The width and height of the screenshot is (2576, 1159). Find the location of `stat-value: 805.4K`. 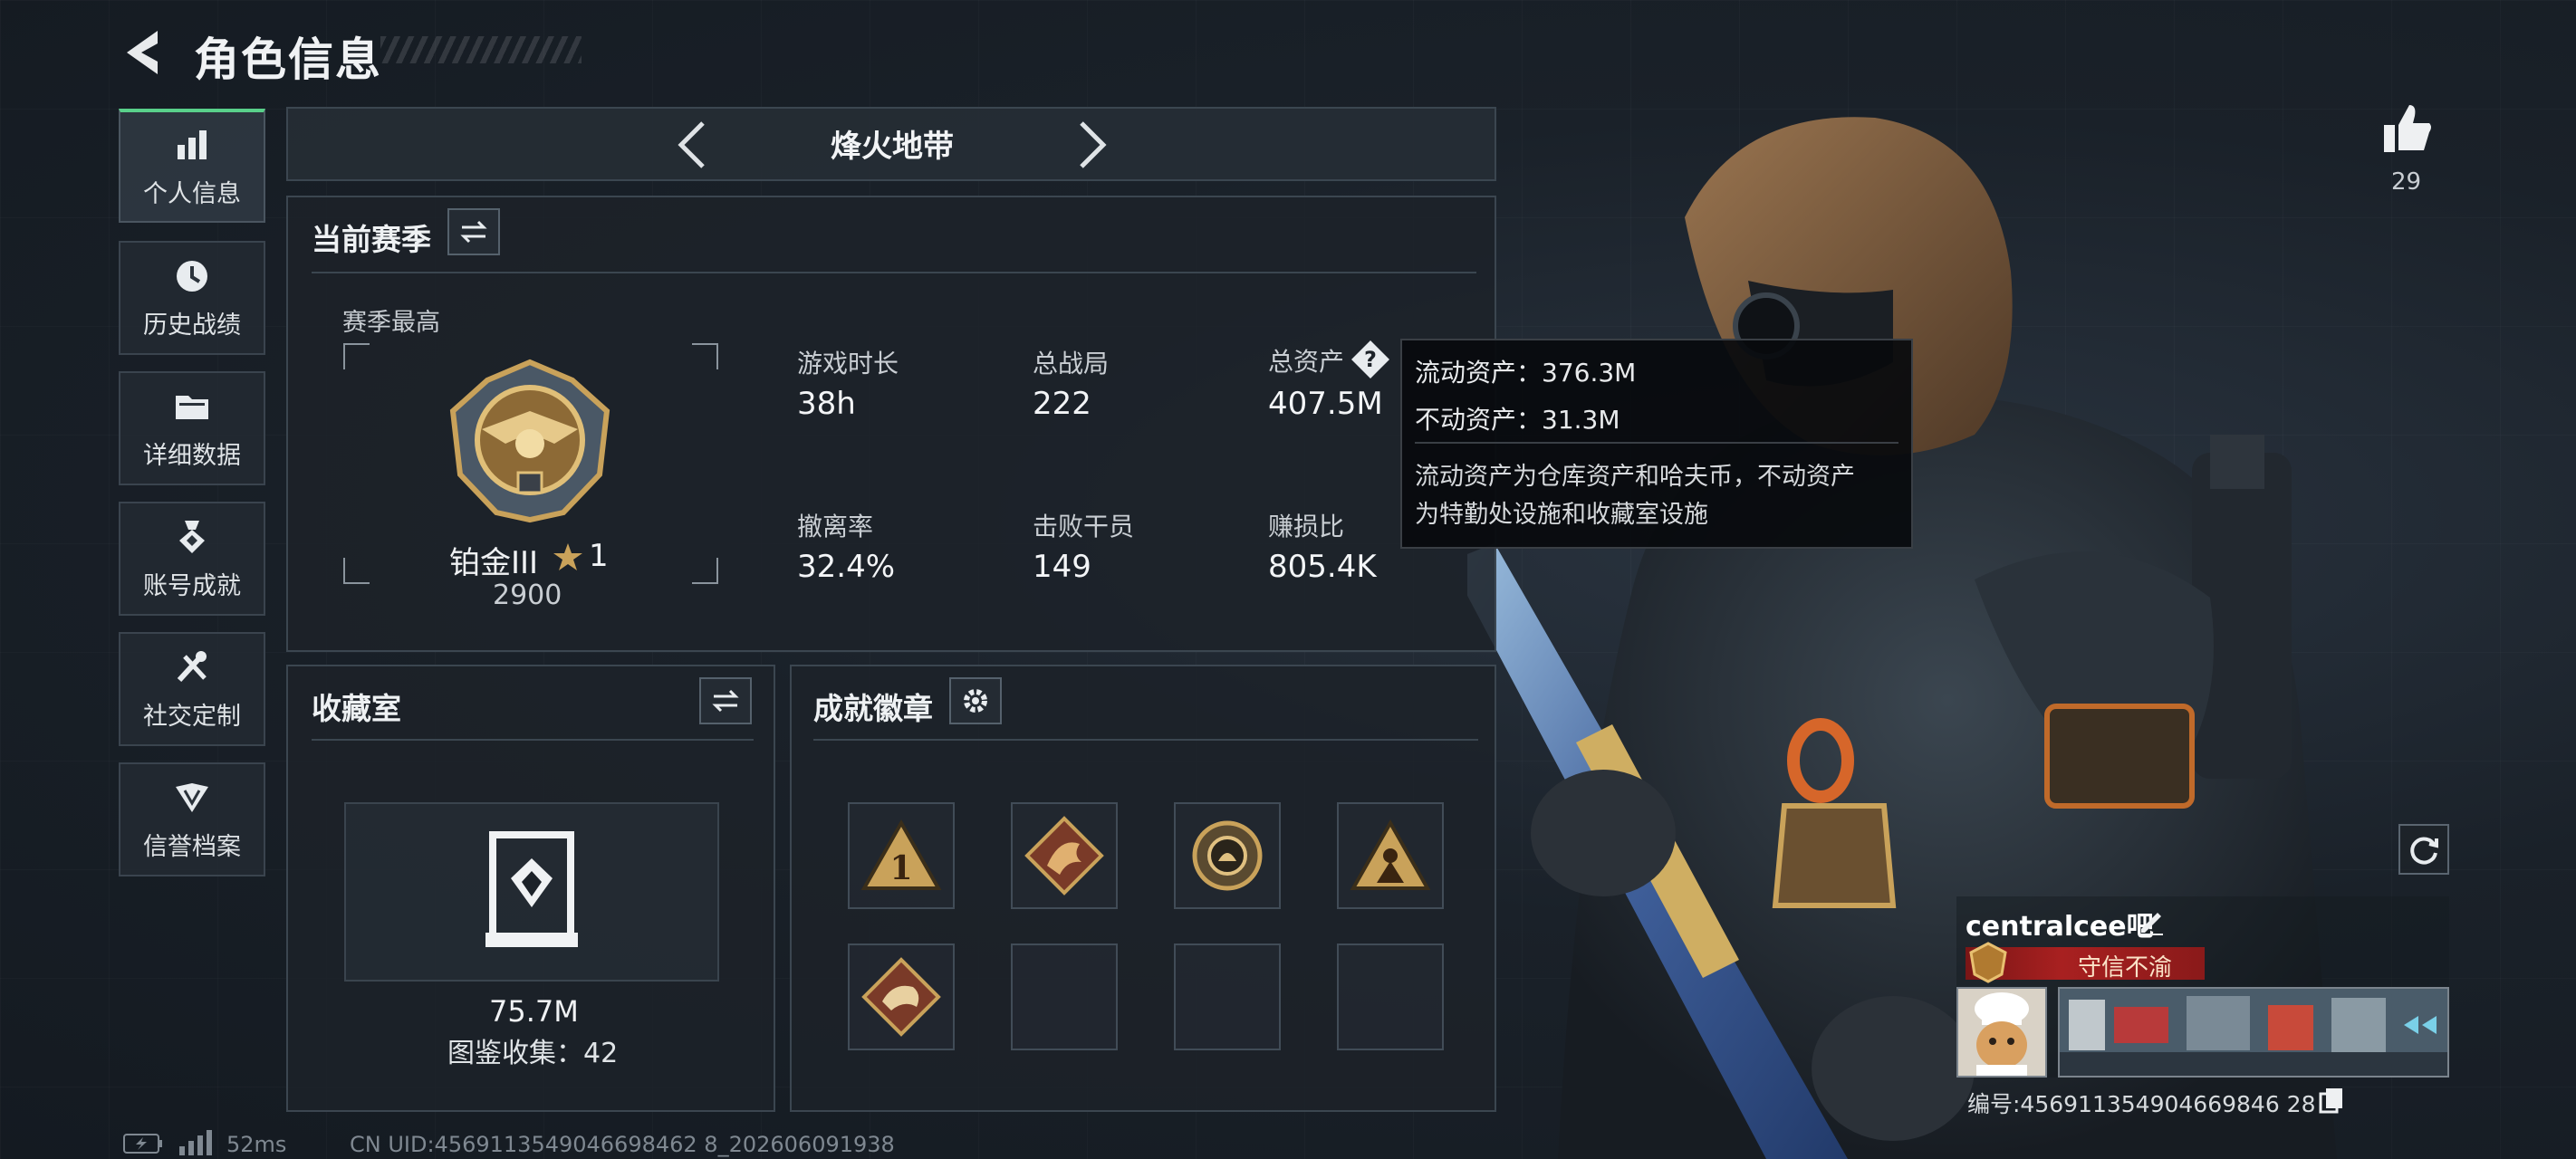

stat-value: 805.4K is located at coordinates (1322, 567).